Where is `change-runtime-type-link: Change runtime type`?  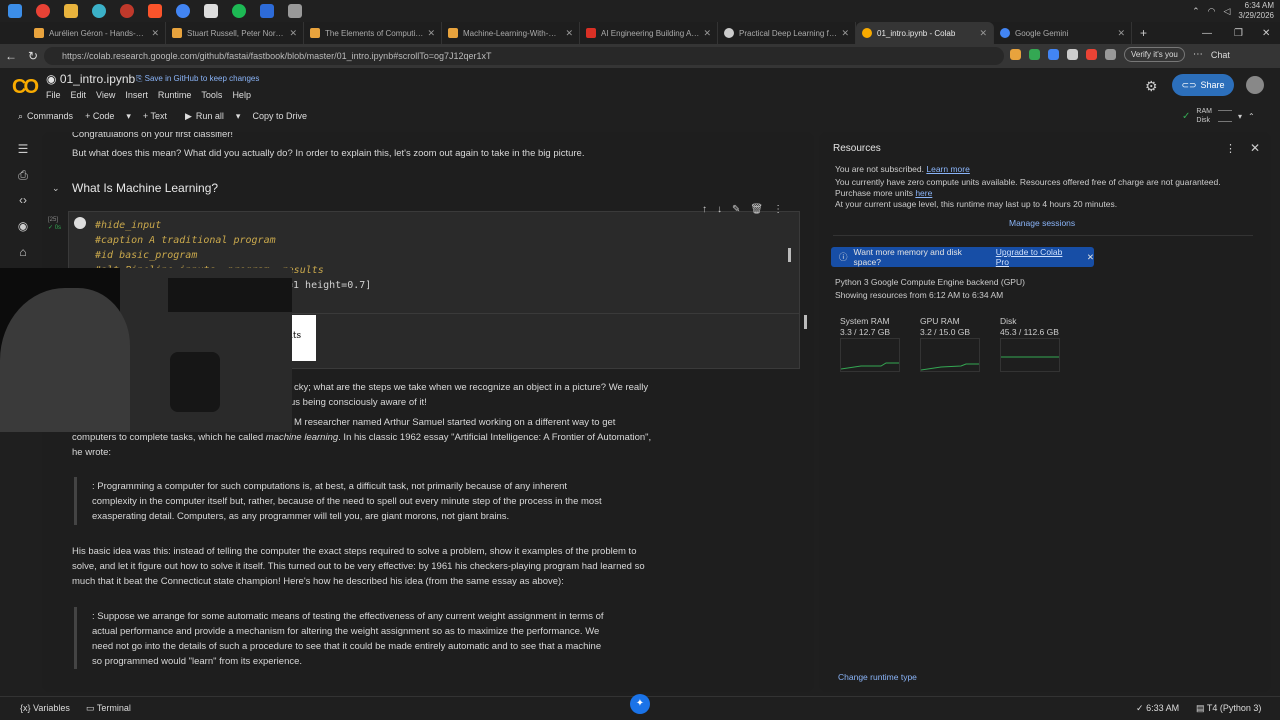
change-runtime-type-link: Change runtime type is located at coordinates (877, 677).